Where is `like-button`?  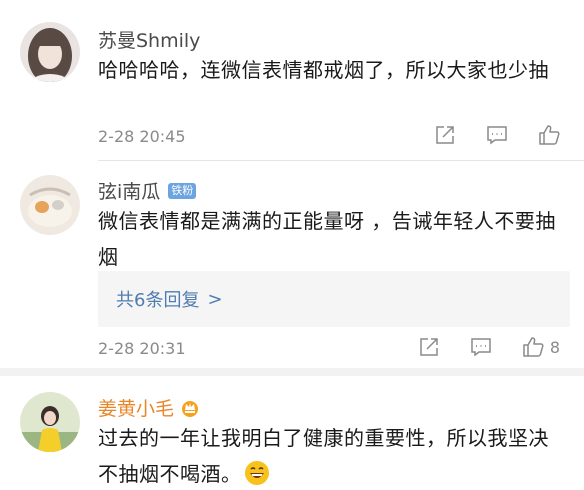 like-button is located at coordinates (549, 135).